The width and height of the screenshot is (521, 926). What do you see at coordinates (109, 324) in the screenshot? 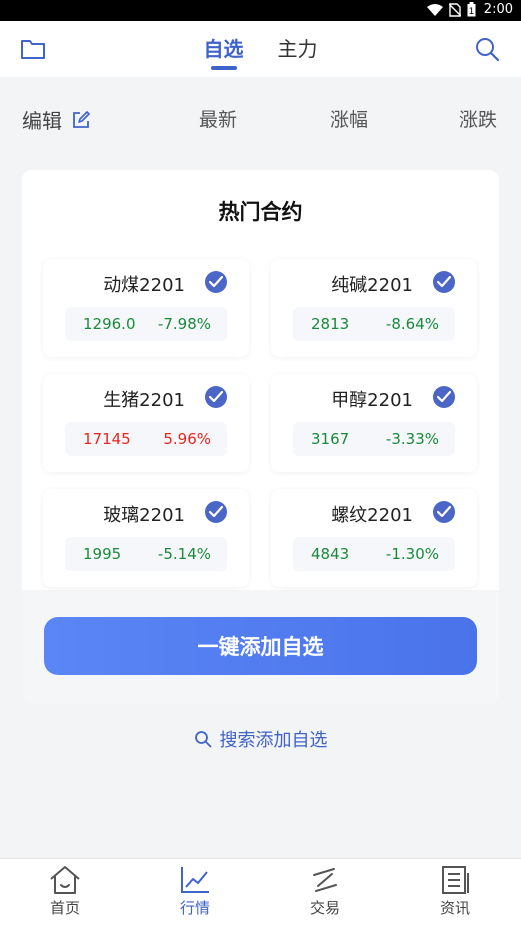
I see `contract-price: 1296.0` at bounding box center [109, 324].